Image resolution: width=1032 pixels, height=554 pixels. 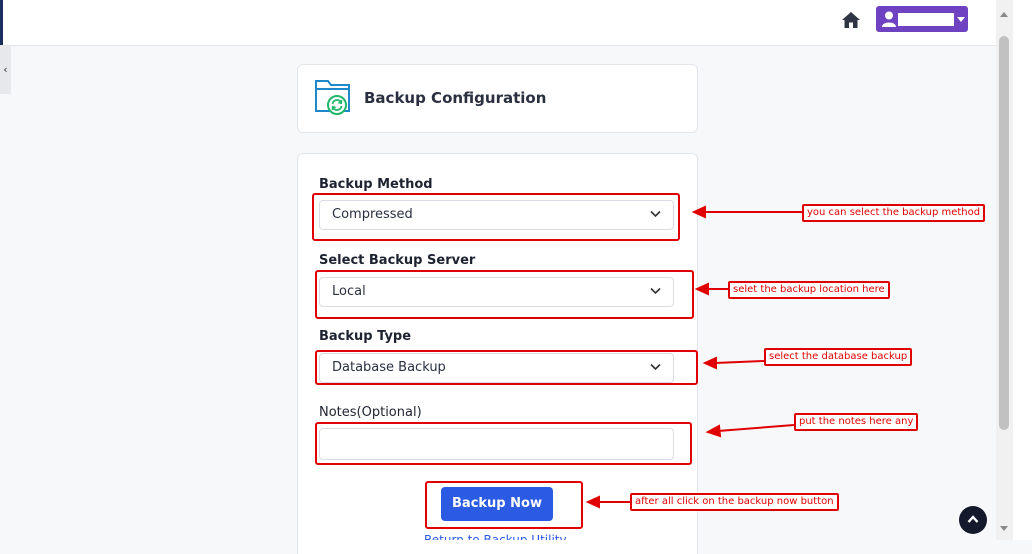 I want to click on scroll-to-top-button, so click(x=973, y=520).